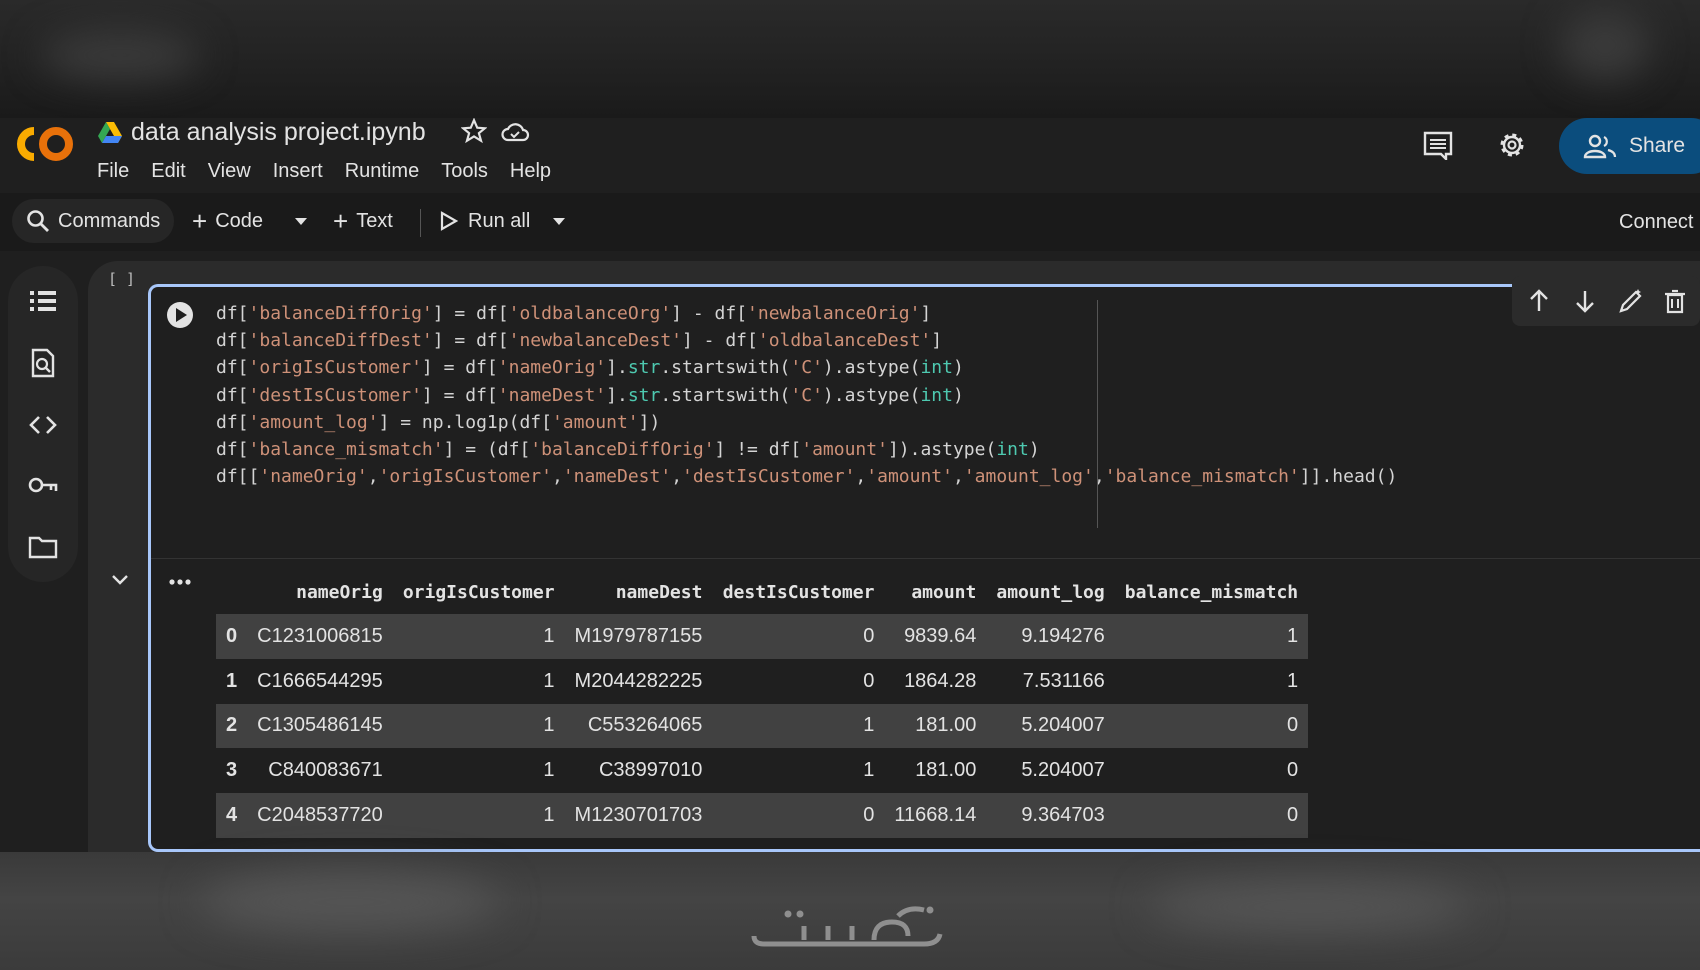 This screenshot has width=1700, height=970. I want to click on table-cell: 9.364703, so click(1050, 815).